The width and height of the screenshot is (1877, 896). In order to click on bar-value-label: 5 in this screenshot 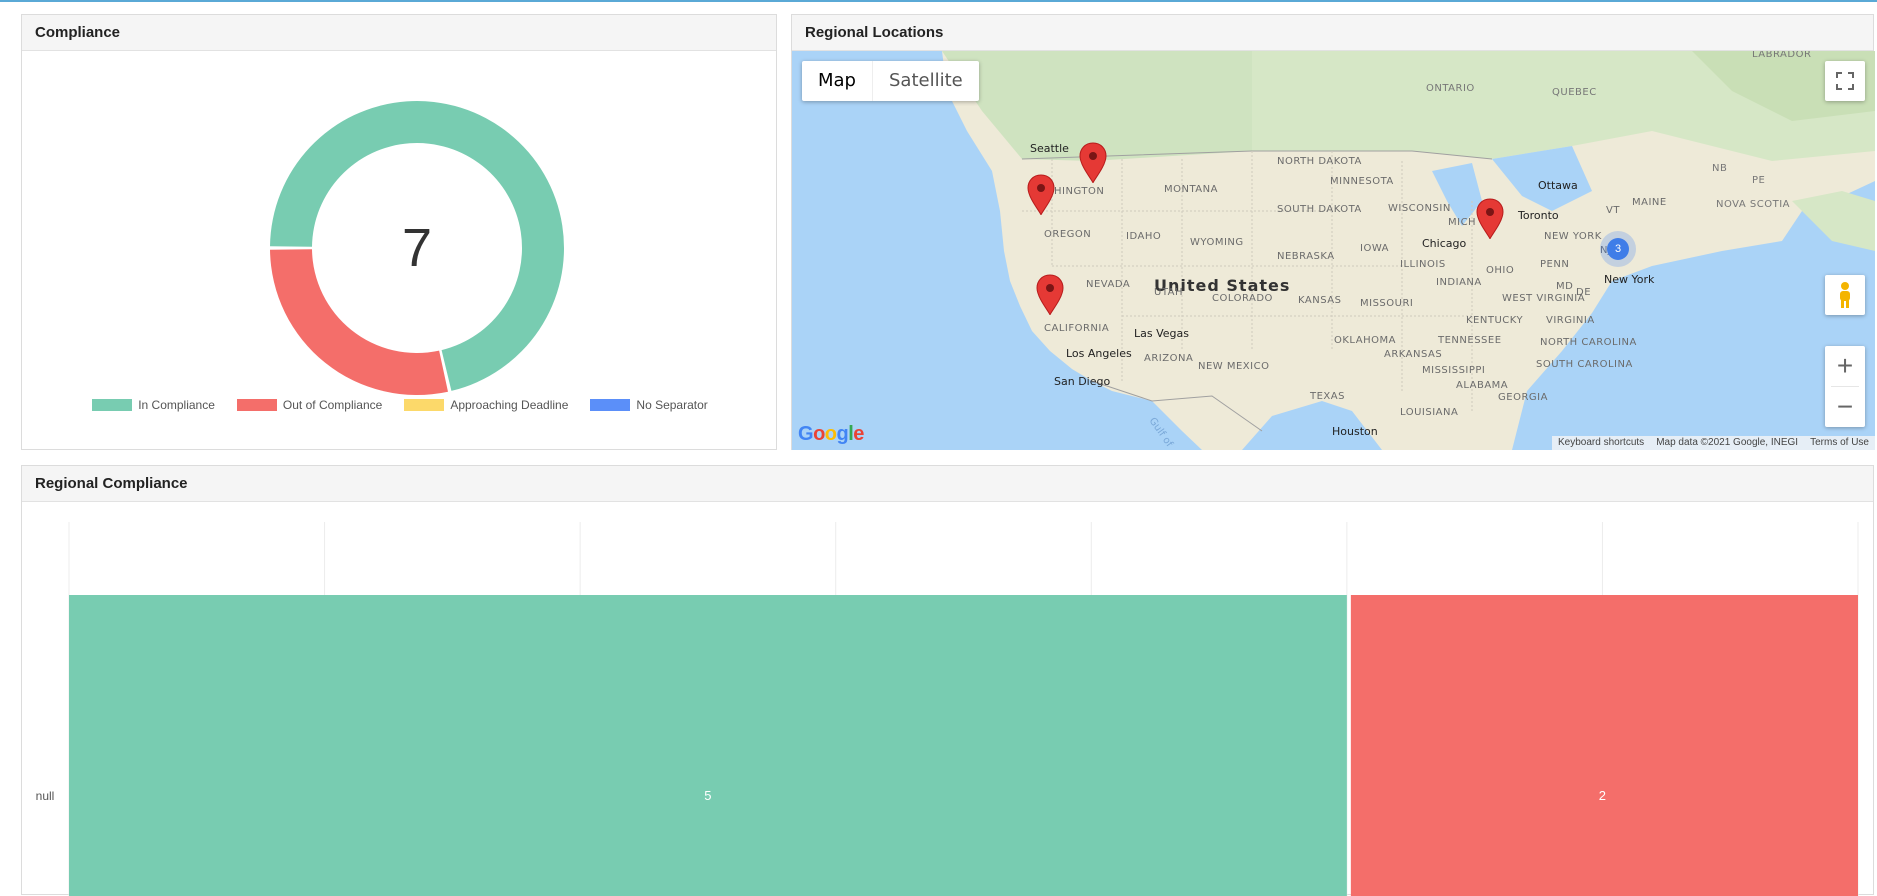, I will do `click(707, 795)`.